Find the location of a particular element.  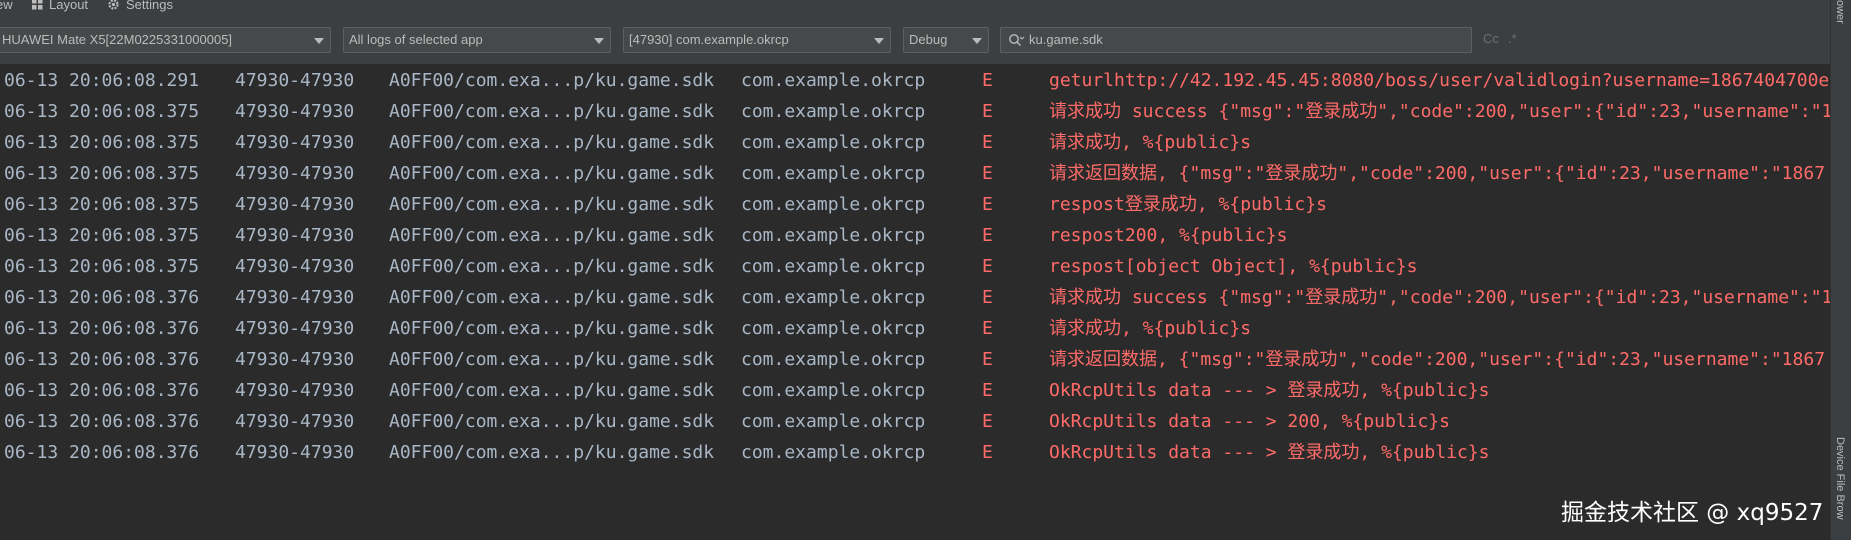

process-selector: [47930] com.example.okrcp is located at coordinates (757, 40).